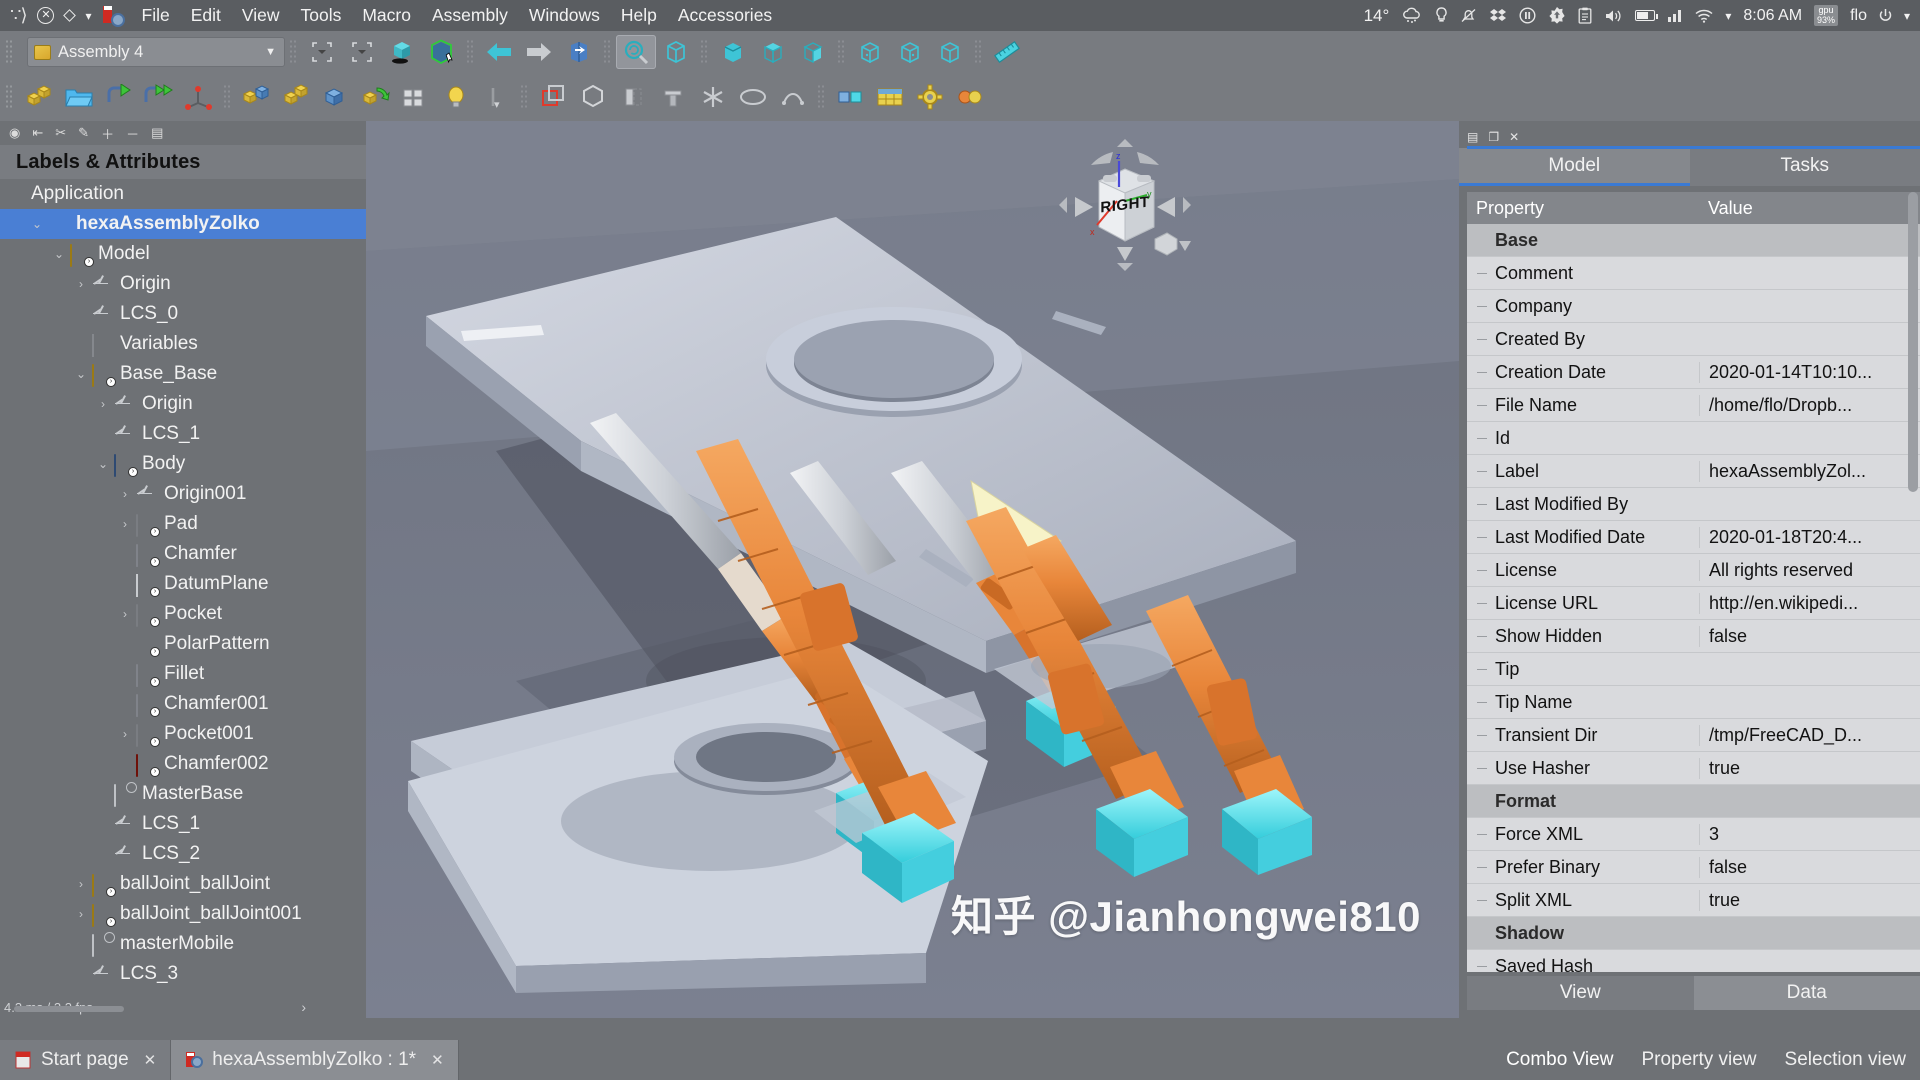 Image resolution: width=1920 pixels, height=1080 pixels. What do you see at coordinates (183, 554) in the screenshot?
I see `tree-item-chamfer: › Chamfer` at bounding box center [183, 554].